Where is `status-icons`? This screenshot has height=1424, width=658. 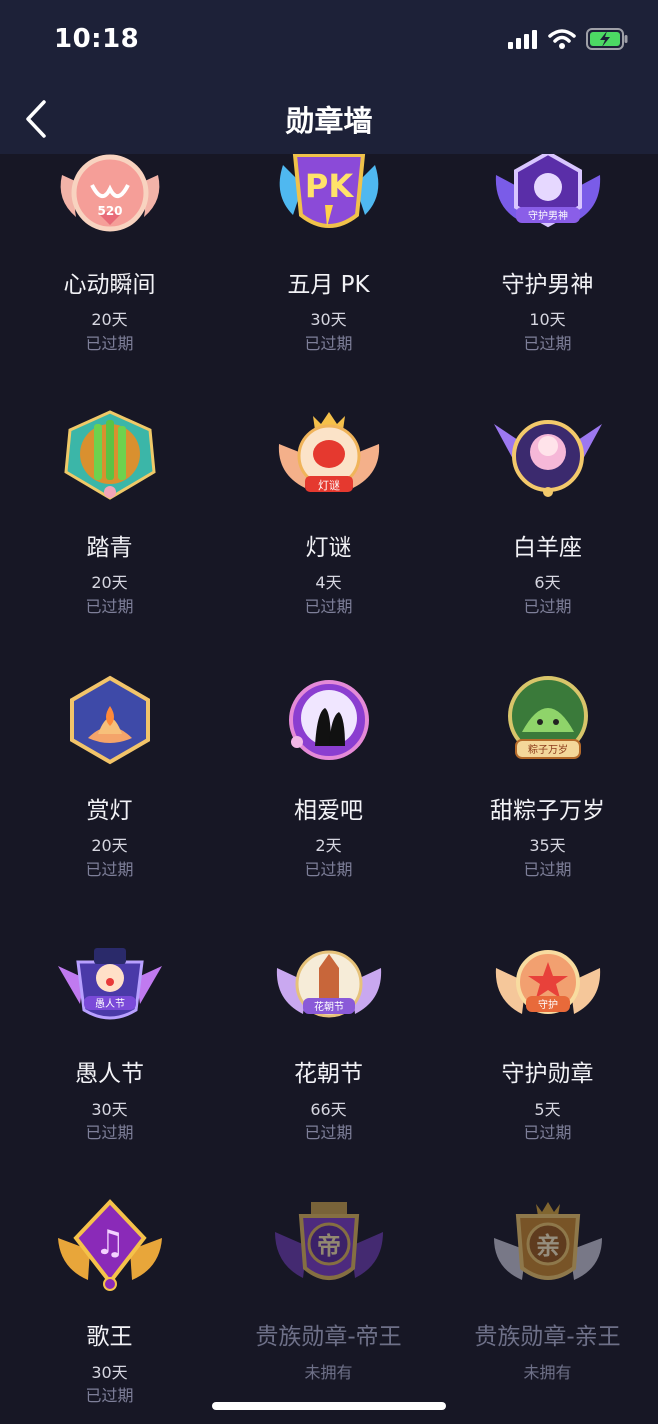 status-icons is located at coordinates (568, 39).